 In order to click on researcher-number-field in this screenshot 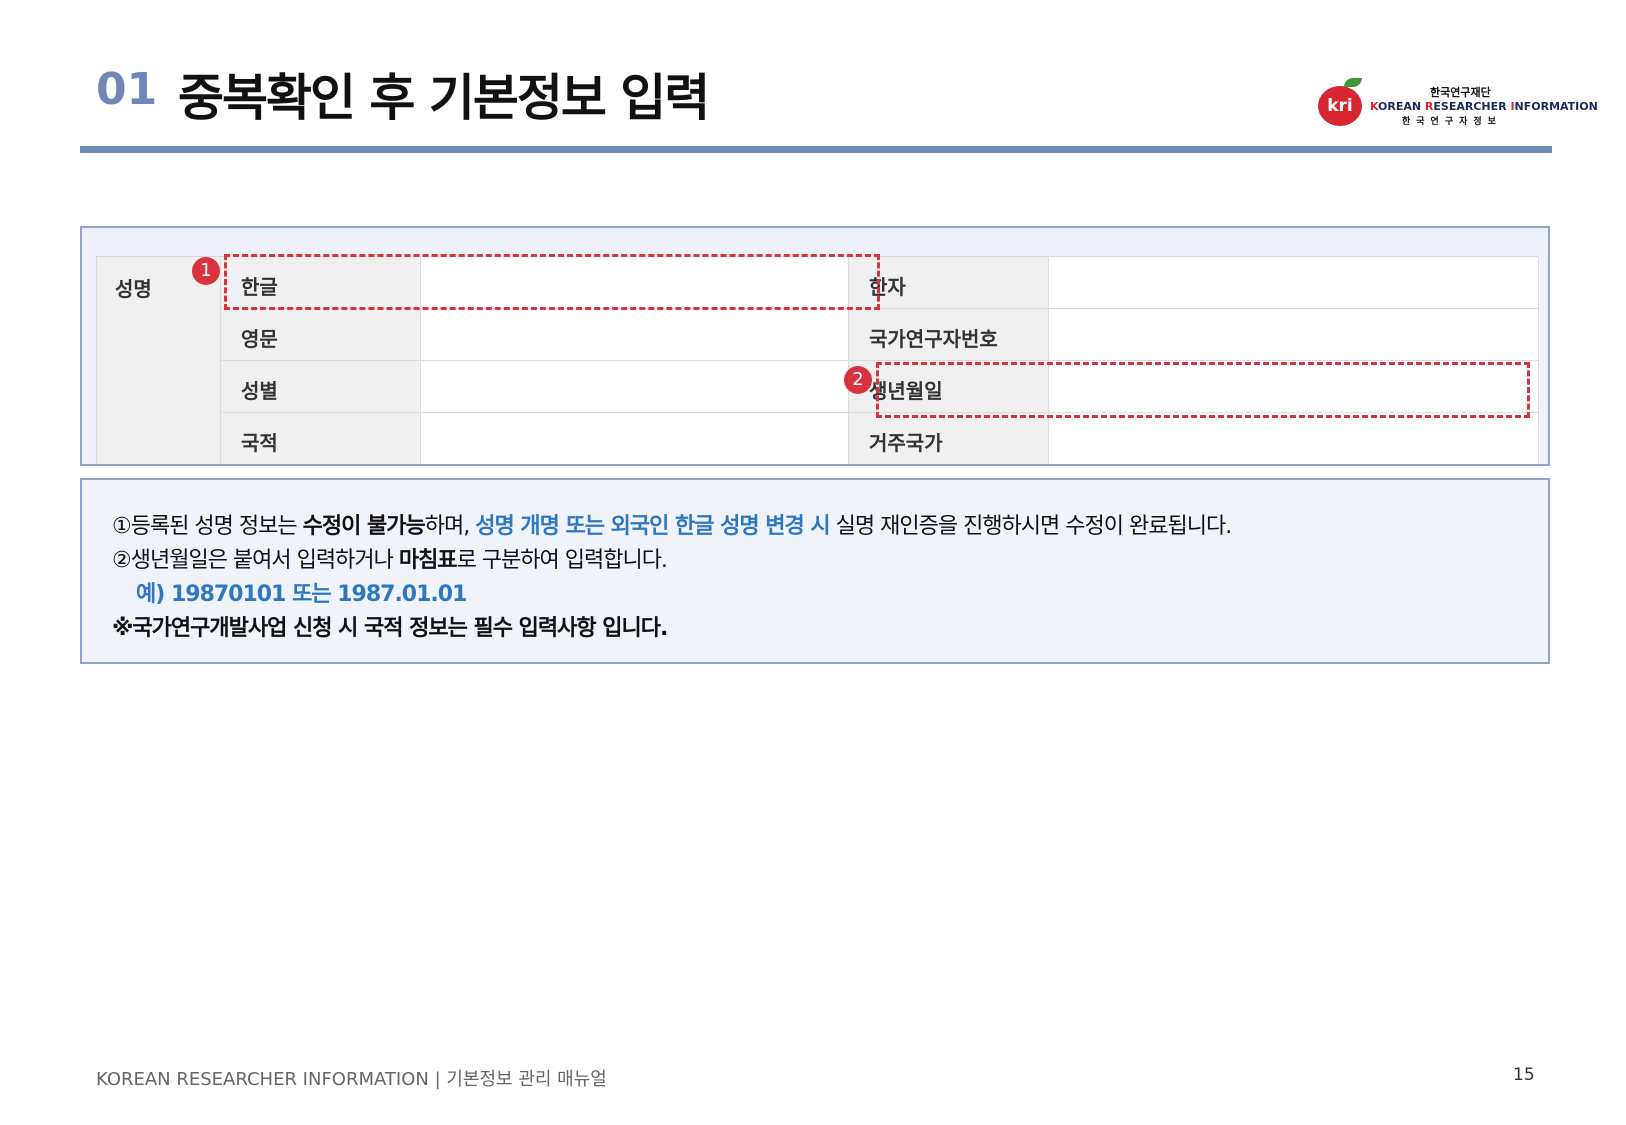, I will do `click(1294, 335)`.